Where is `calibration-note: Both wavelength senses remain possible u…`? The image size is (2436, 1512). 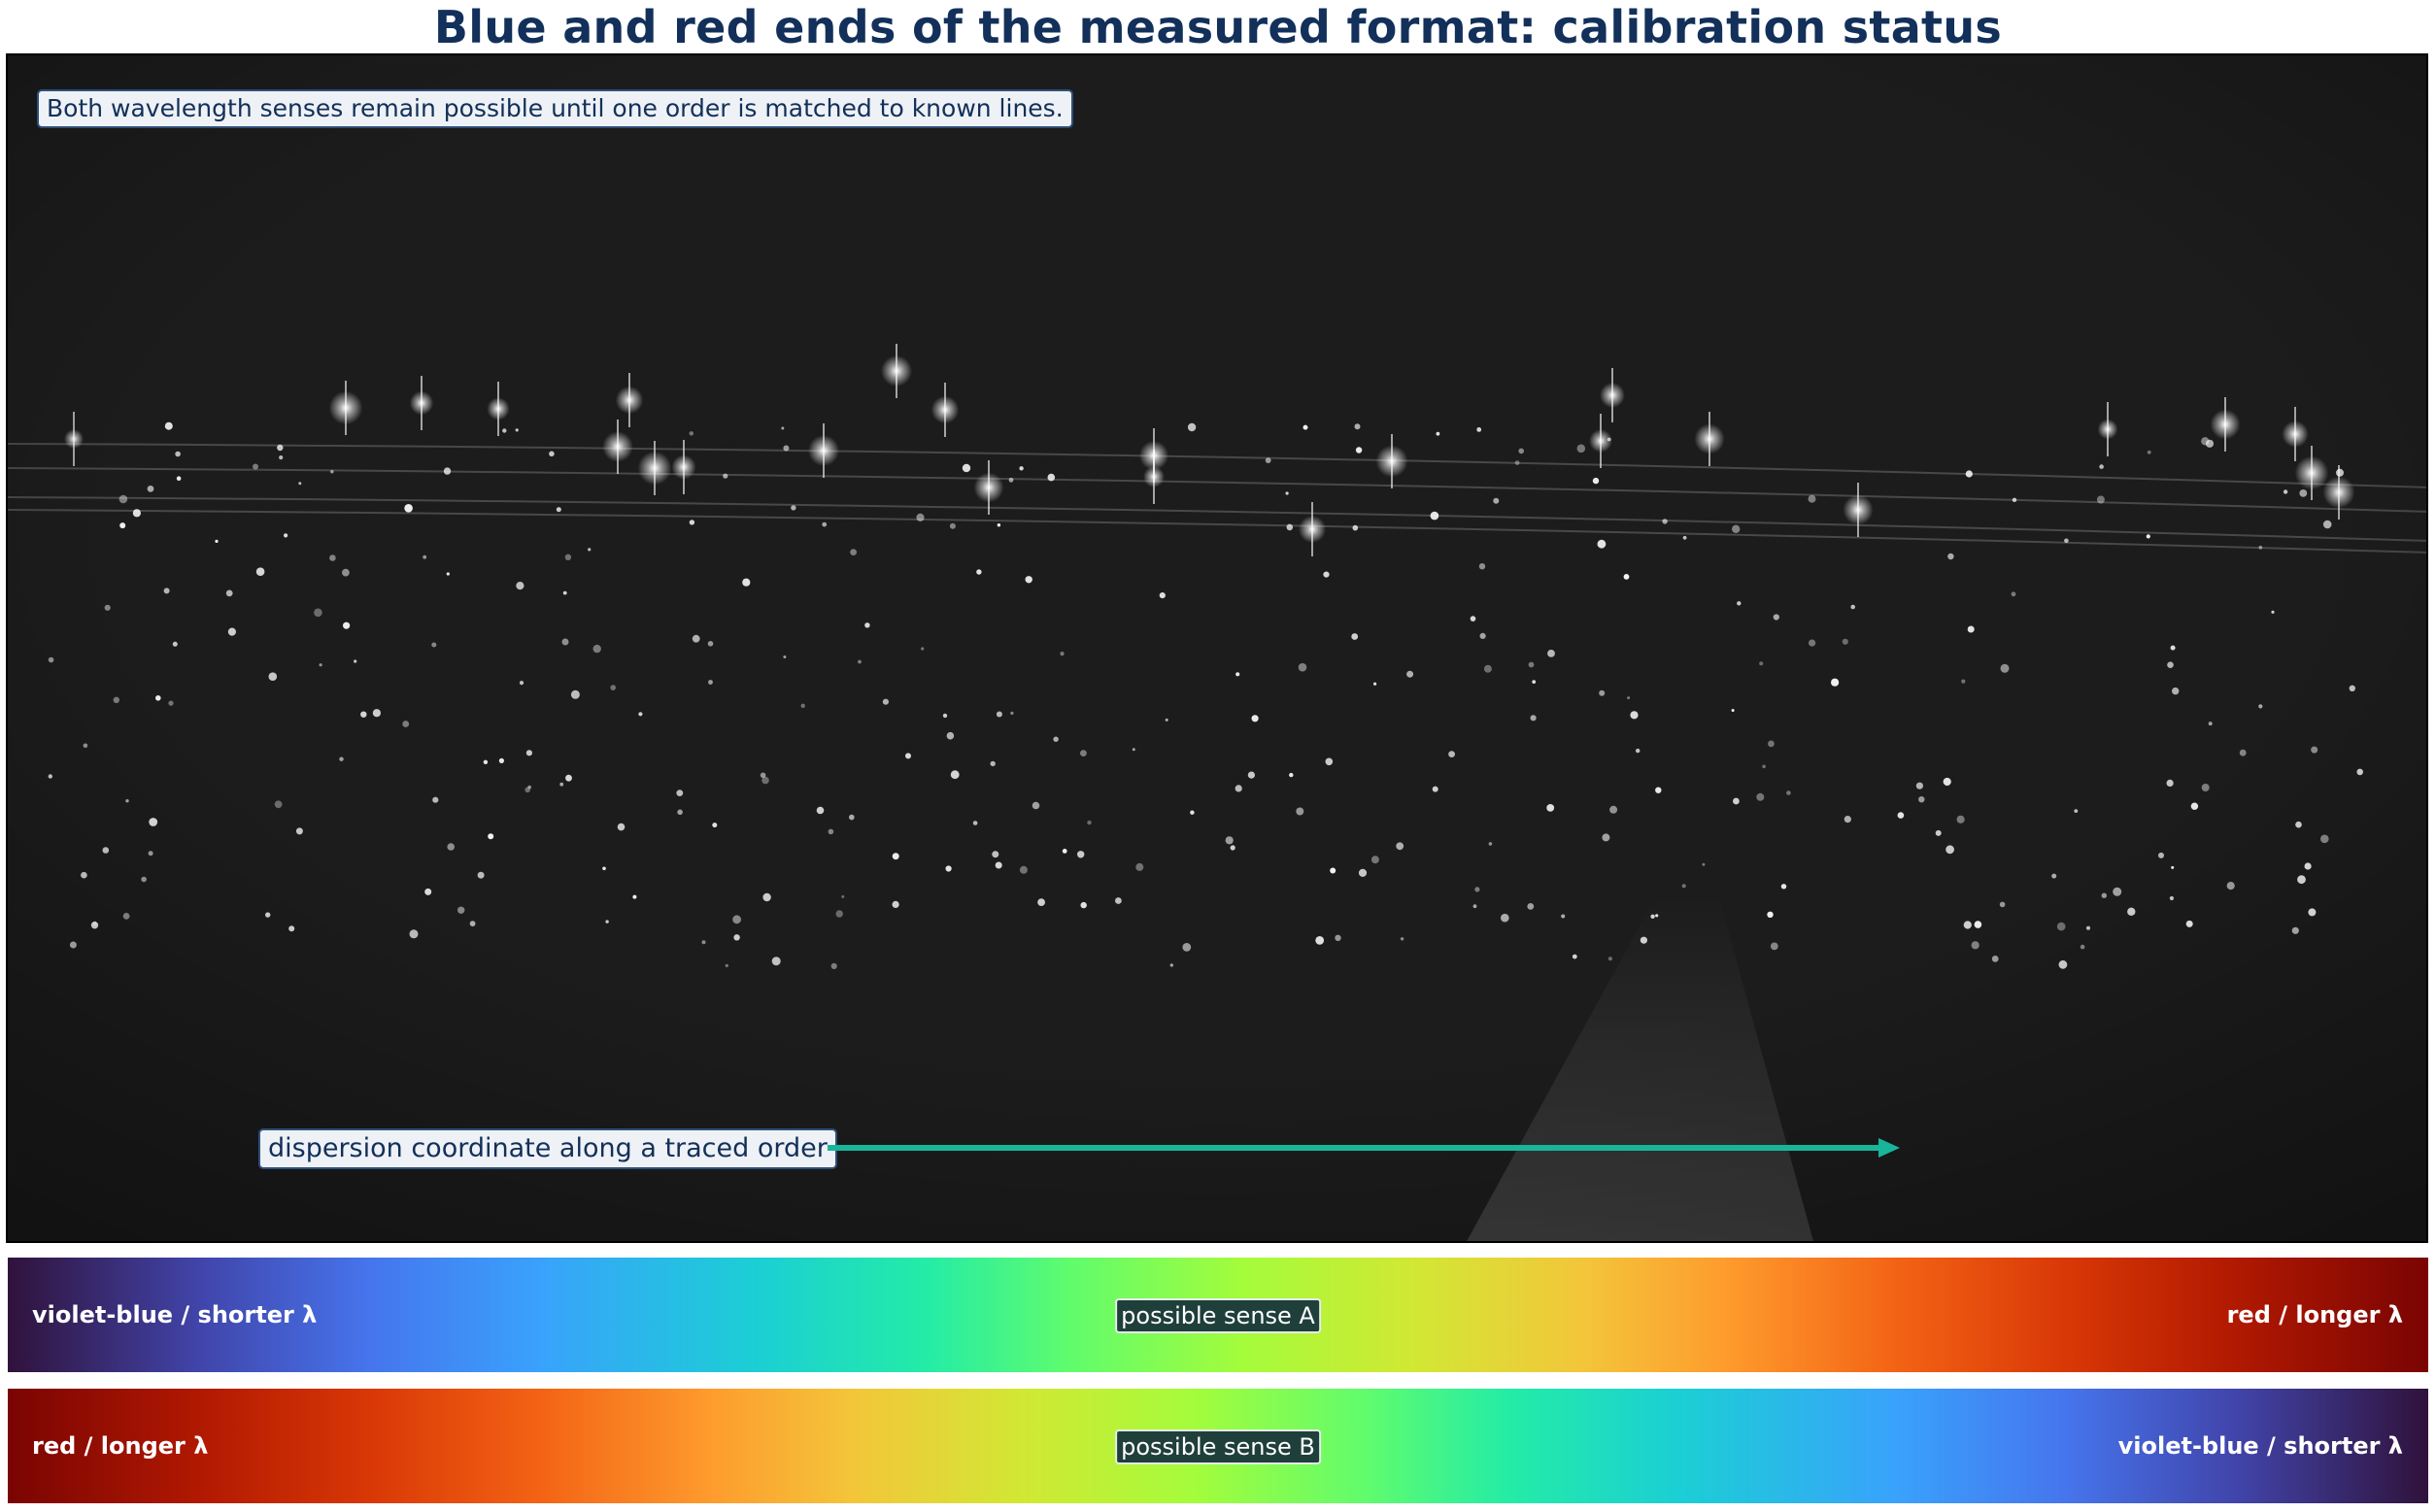 calibration-note: Both wavelength senses remain possible u… is located at coordinates (555, 108).